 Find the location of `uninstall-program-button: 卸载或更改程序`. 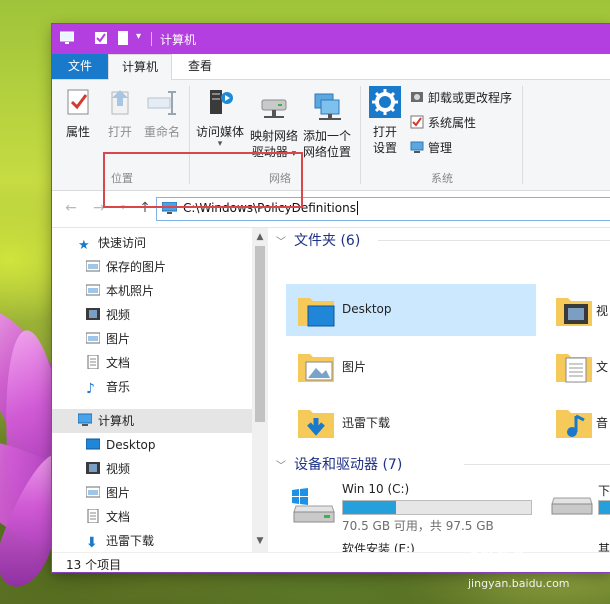

uninstall-program-button: 卸载或更改程序 is located at coordinates (461, 98).